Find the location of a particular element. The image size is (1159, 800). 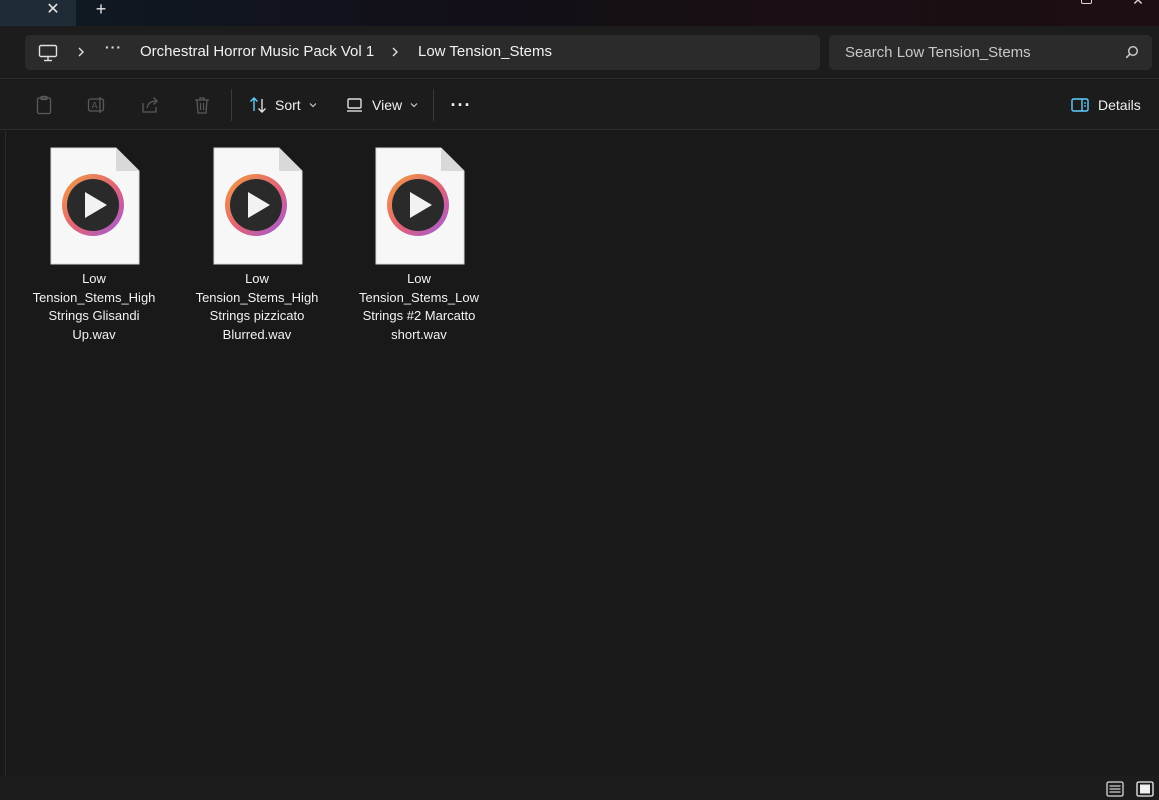

view-icon is located at coordinates (354, 105).